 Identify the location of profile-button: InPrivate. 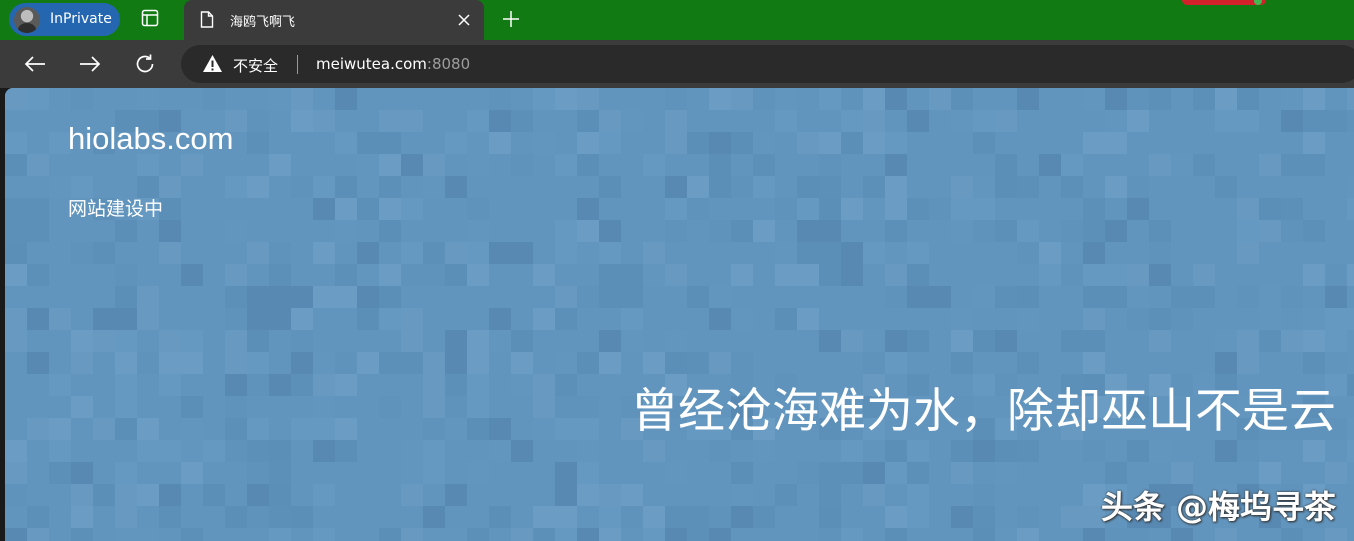
(64, 19).